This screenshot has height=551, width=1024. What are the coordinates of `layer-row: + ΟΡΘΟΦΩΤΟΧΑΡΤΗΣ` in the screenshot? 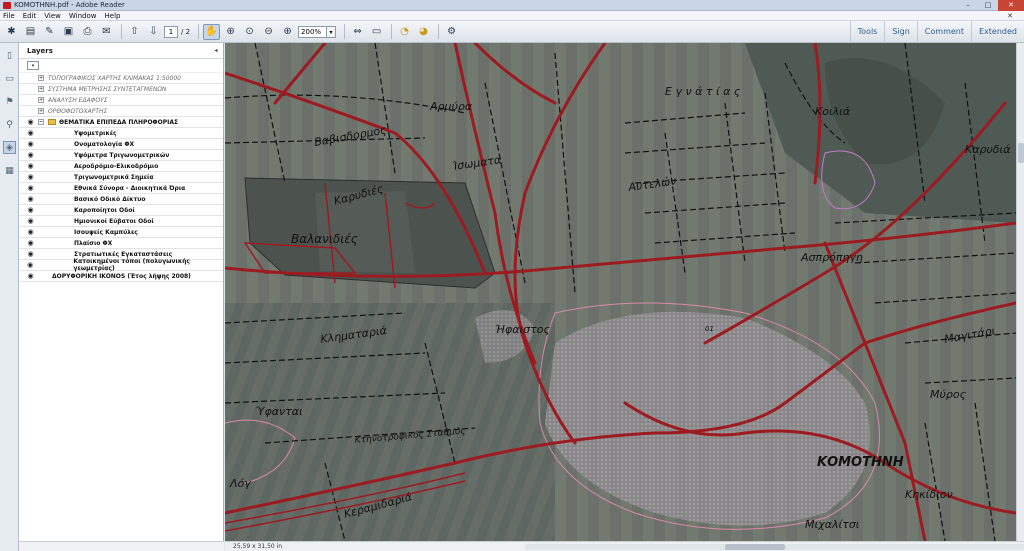 It's located at (121, 111).